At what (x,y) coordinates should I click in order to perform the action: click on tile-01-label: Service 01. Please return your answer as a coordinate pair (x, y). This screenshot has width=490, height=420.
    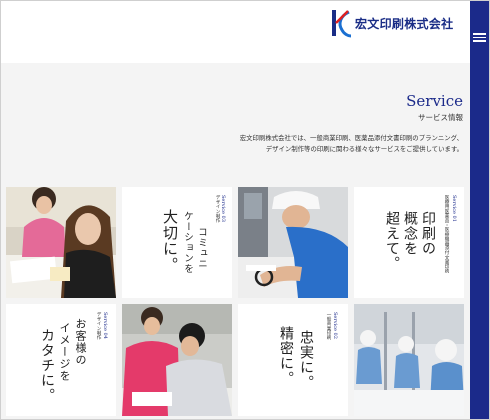
    Looking at the image, I should click on (454, 208).